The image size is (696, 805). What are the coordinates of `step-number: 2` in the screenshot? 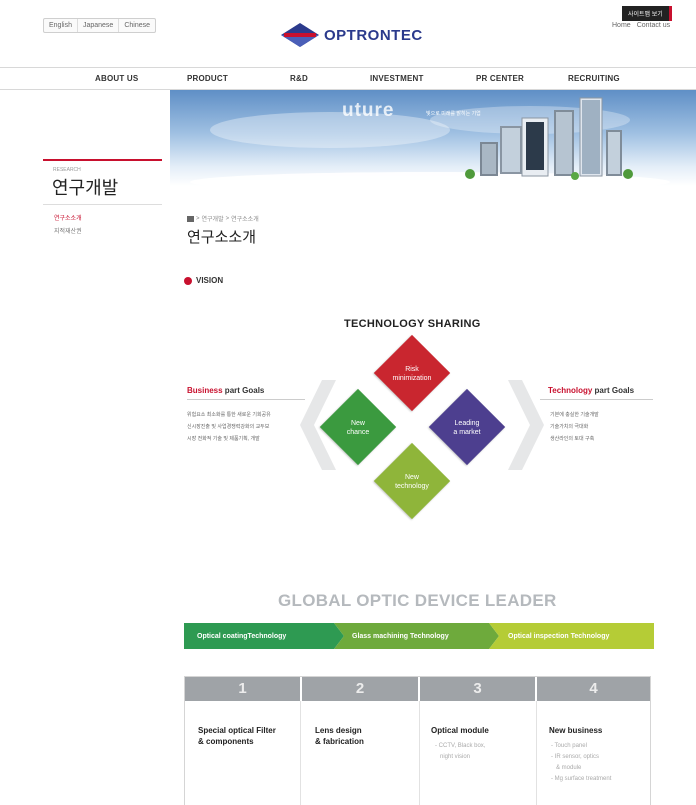 It's located at (360, 689).